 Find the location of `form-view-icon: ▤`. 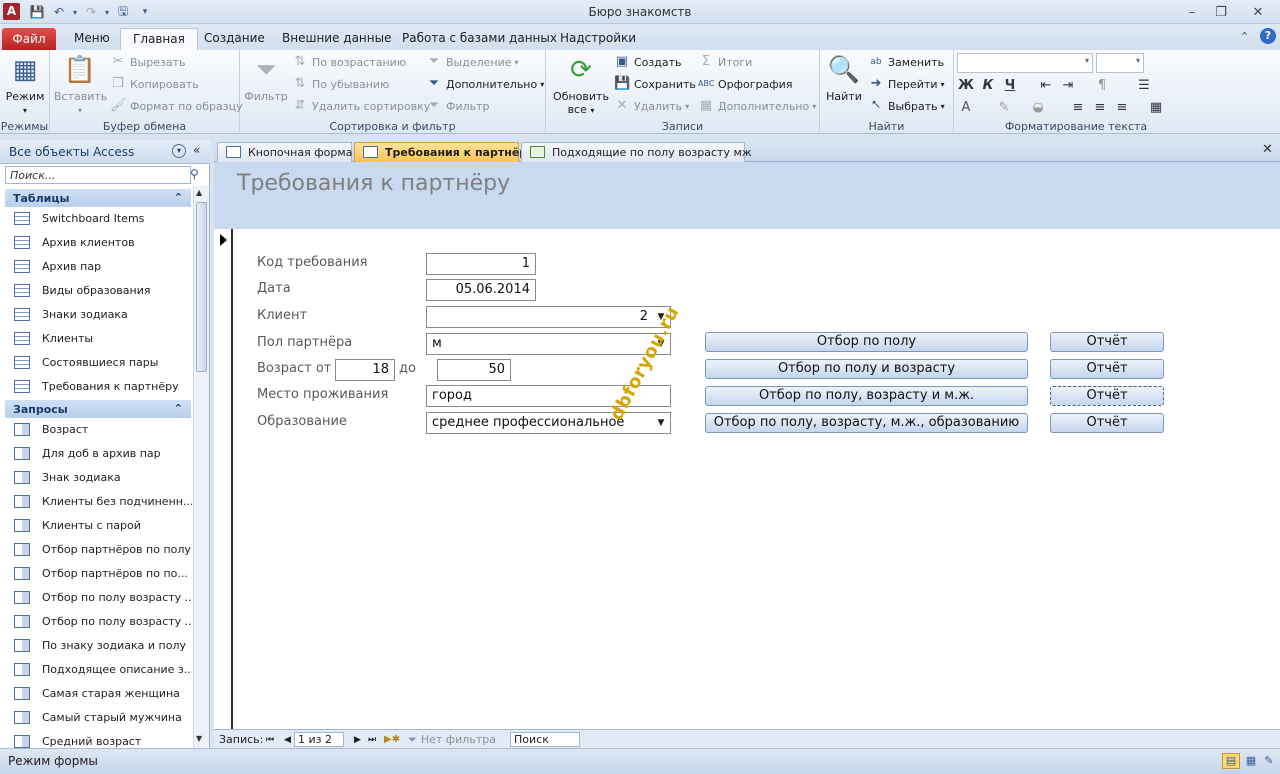

form-view-icon: ▤ is located at coordinates (1231, 761).